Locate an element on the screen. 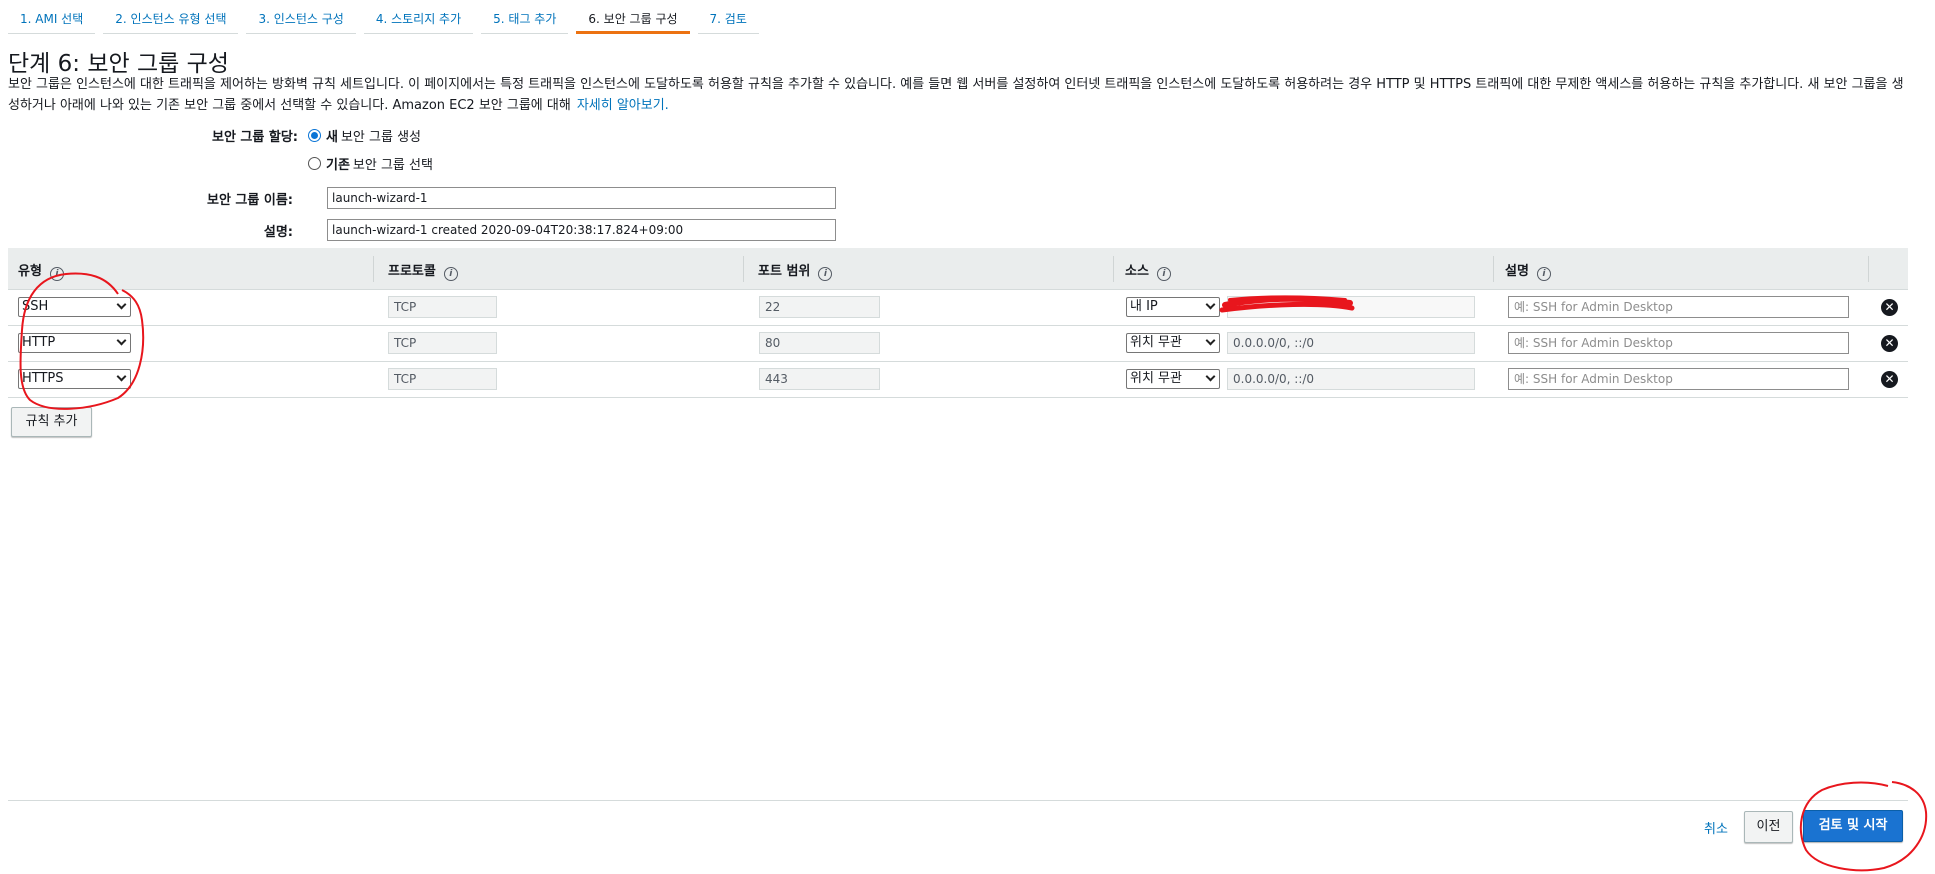  radio-new-indicator is located at coordinates (314, 135).